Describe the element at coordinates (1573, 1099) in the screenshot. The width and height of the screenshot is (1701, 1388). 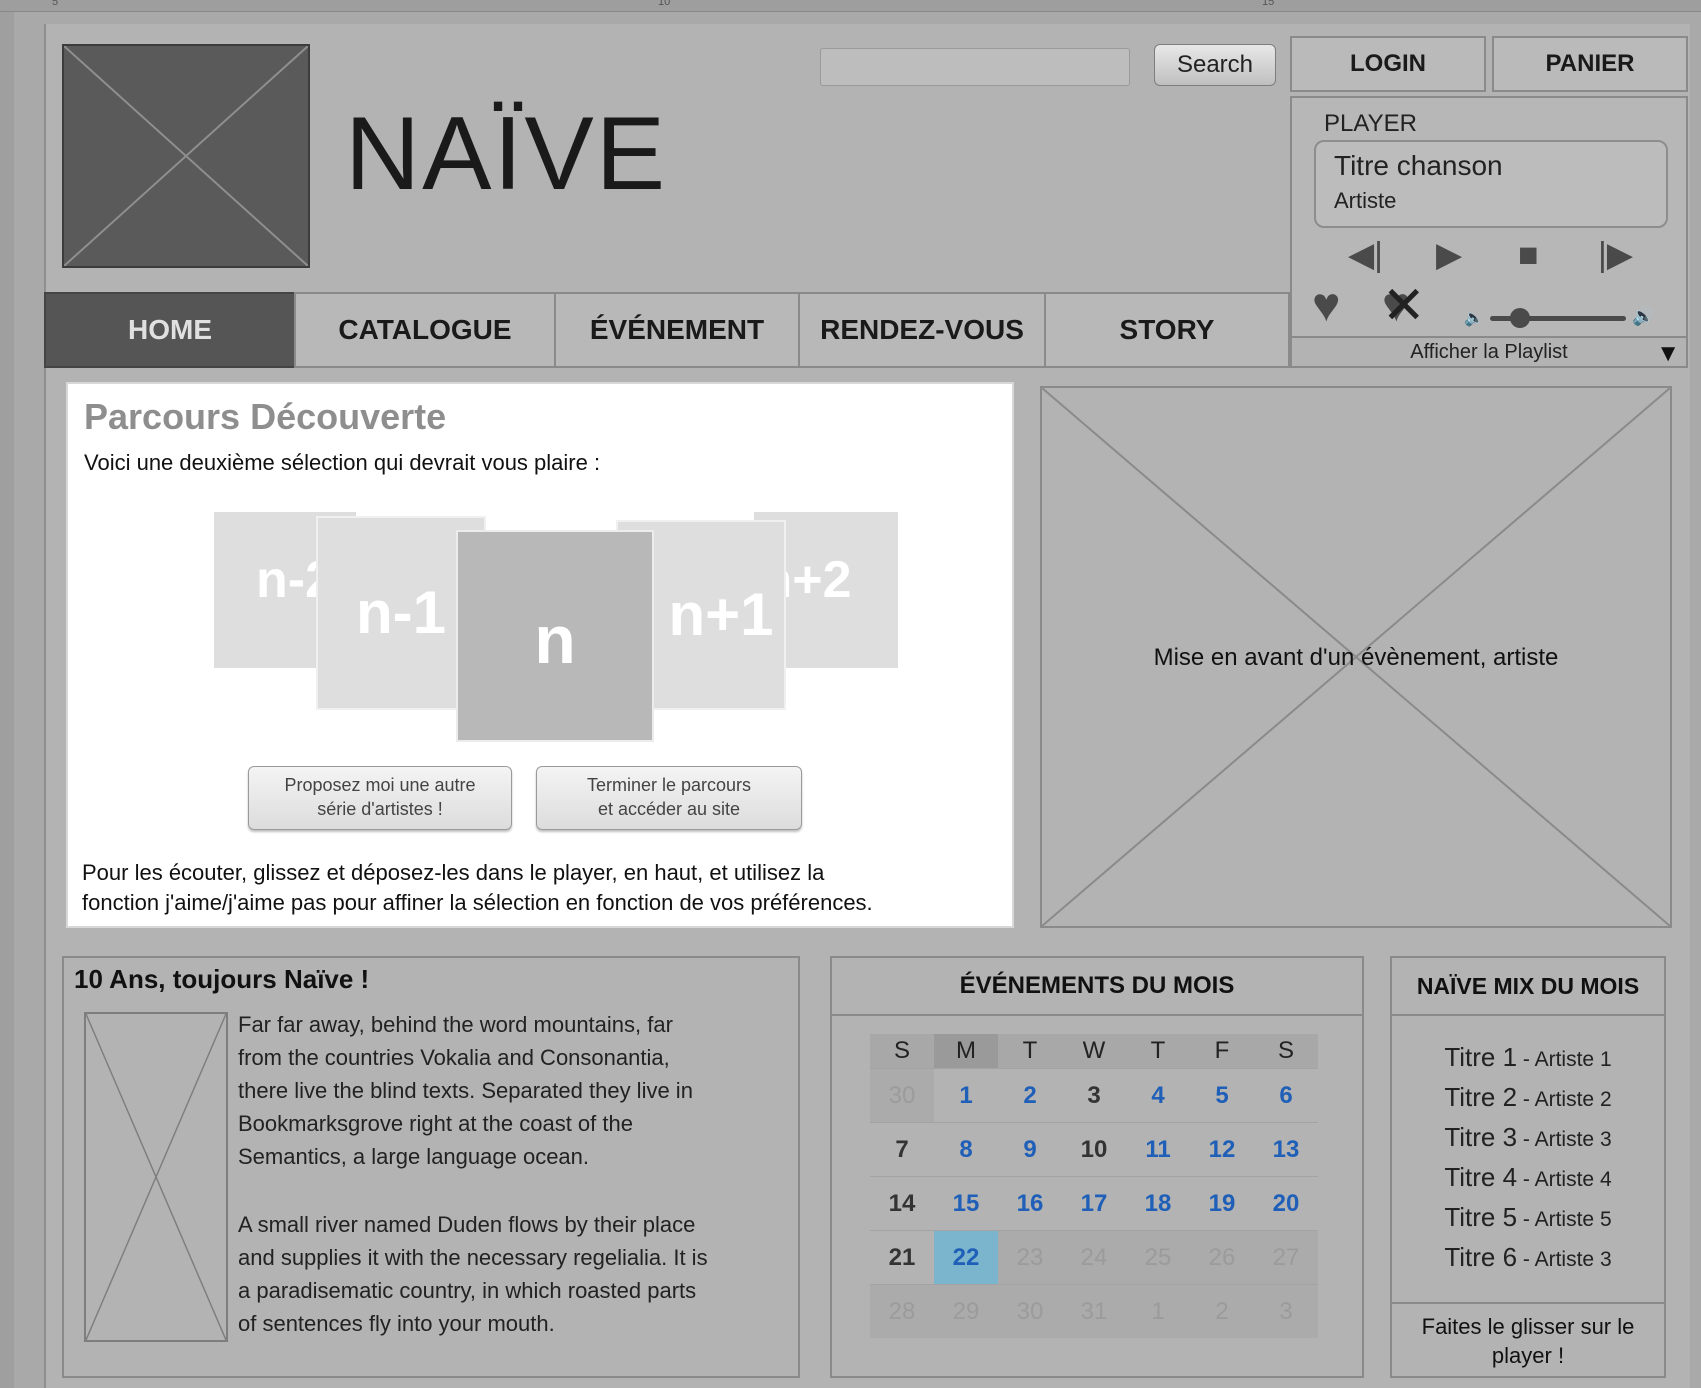
I see `mix-track-artist: Artiste 2` at that location.